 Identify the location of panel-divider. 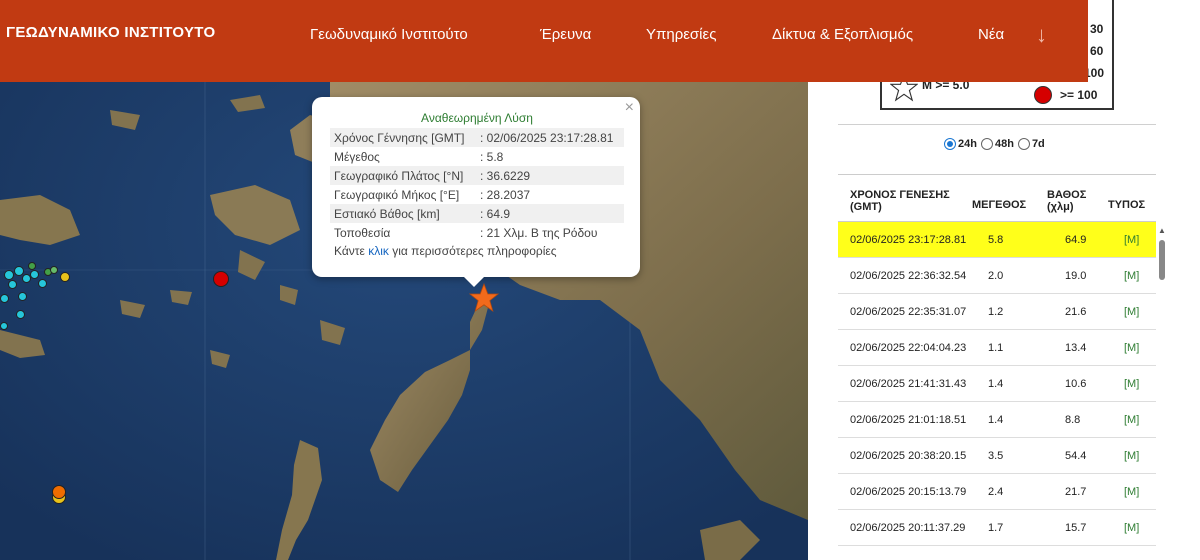
(997, 124).